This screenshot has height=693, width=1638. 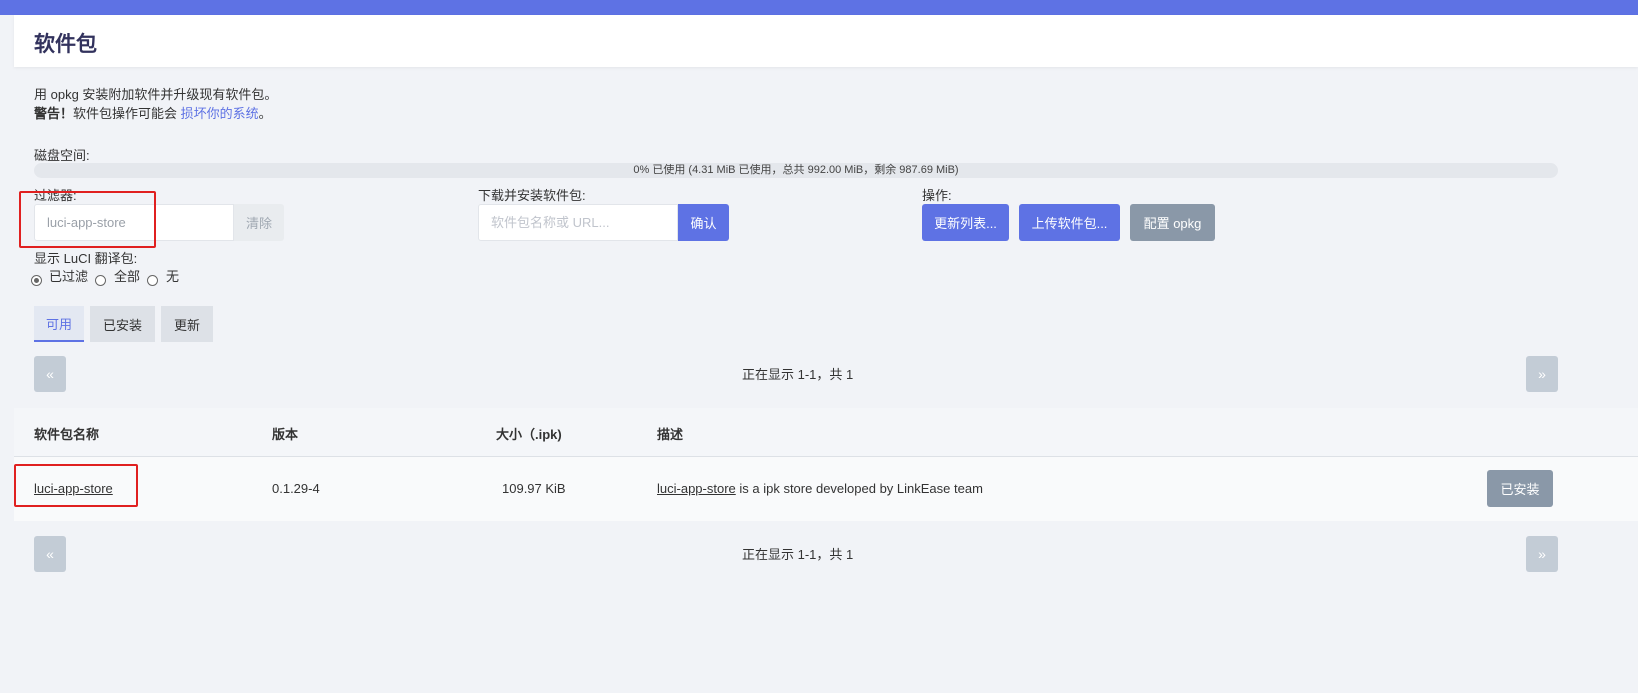 I want to click on warning-text: 软件包操作可能会, so click(x=127, y=113).